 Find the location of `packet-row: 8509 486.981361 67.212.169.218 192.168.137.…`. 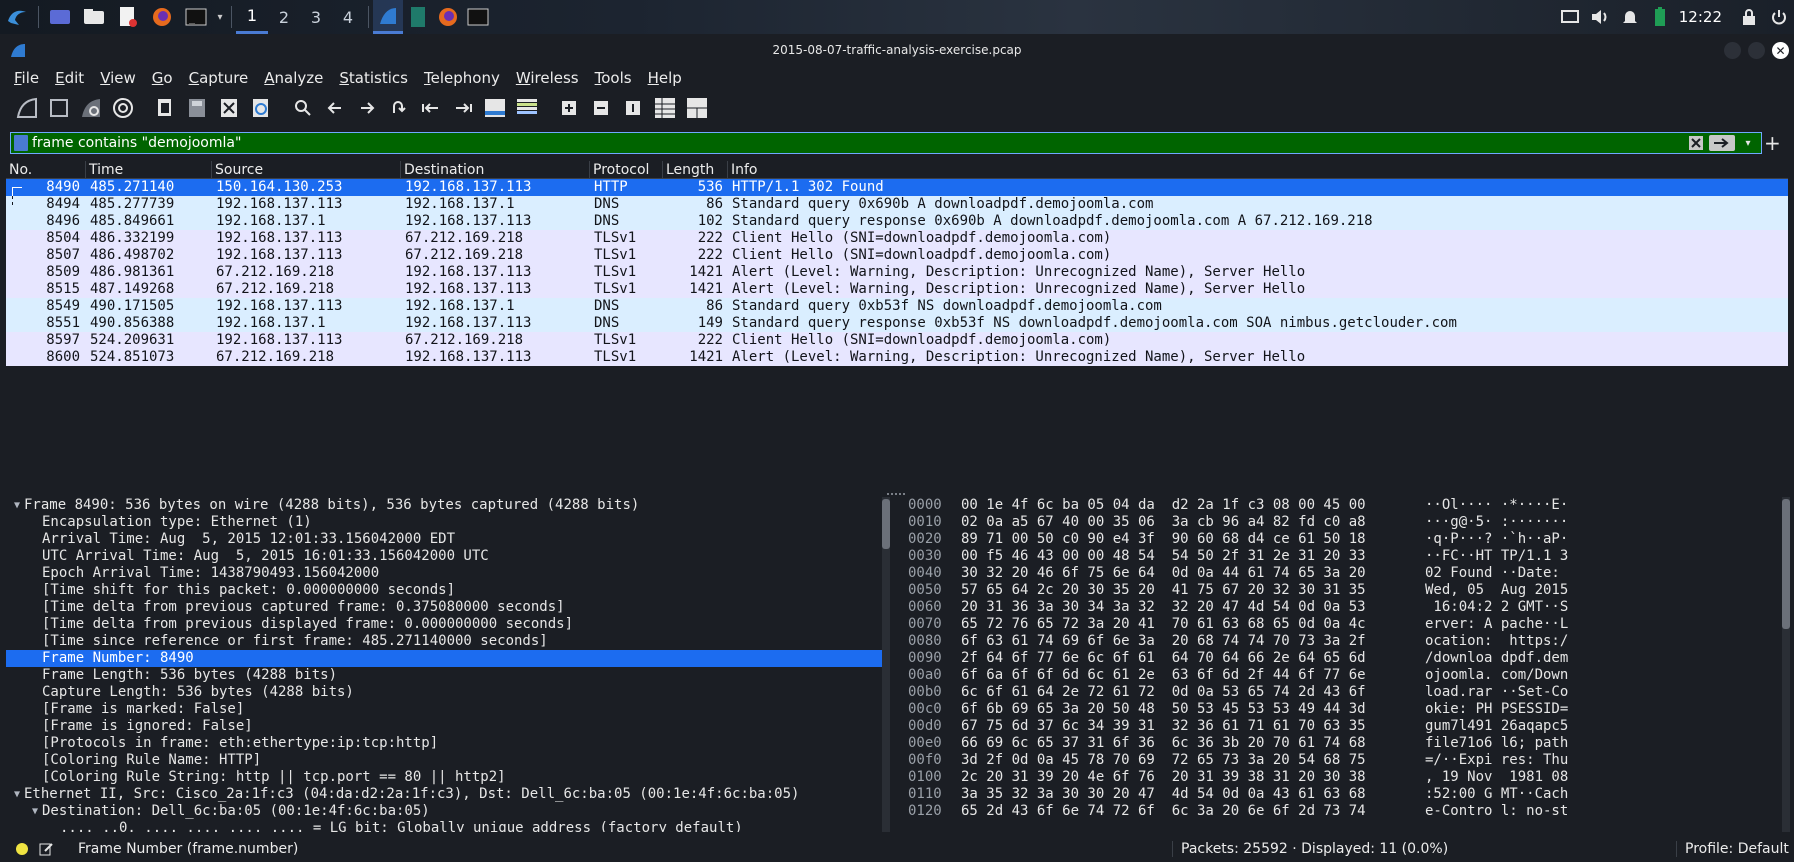

packet-row: 8509 486.981361 67.212.169.218 192.168.137.… is located at coordinates (897, 272).